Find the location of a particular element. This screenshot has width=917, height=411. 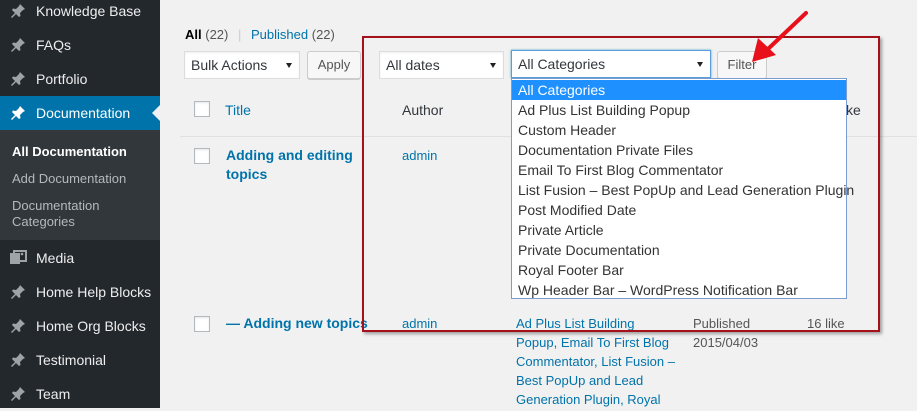

column-title-header: Title is located at coordinates (238, 110).